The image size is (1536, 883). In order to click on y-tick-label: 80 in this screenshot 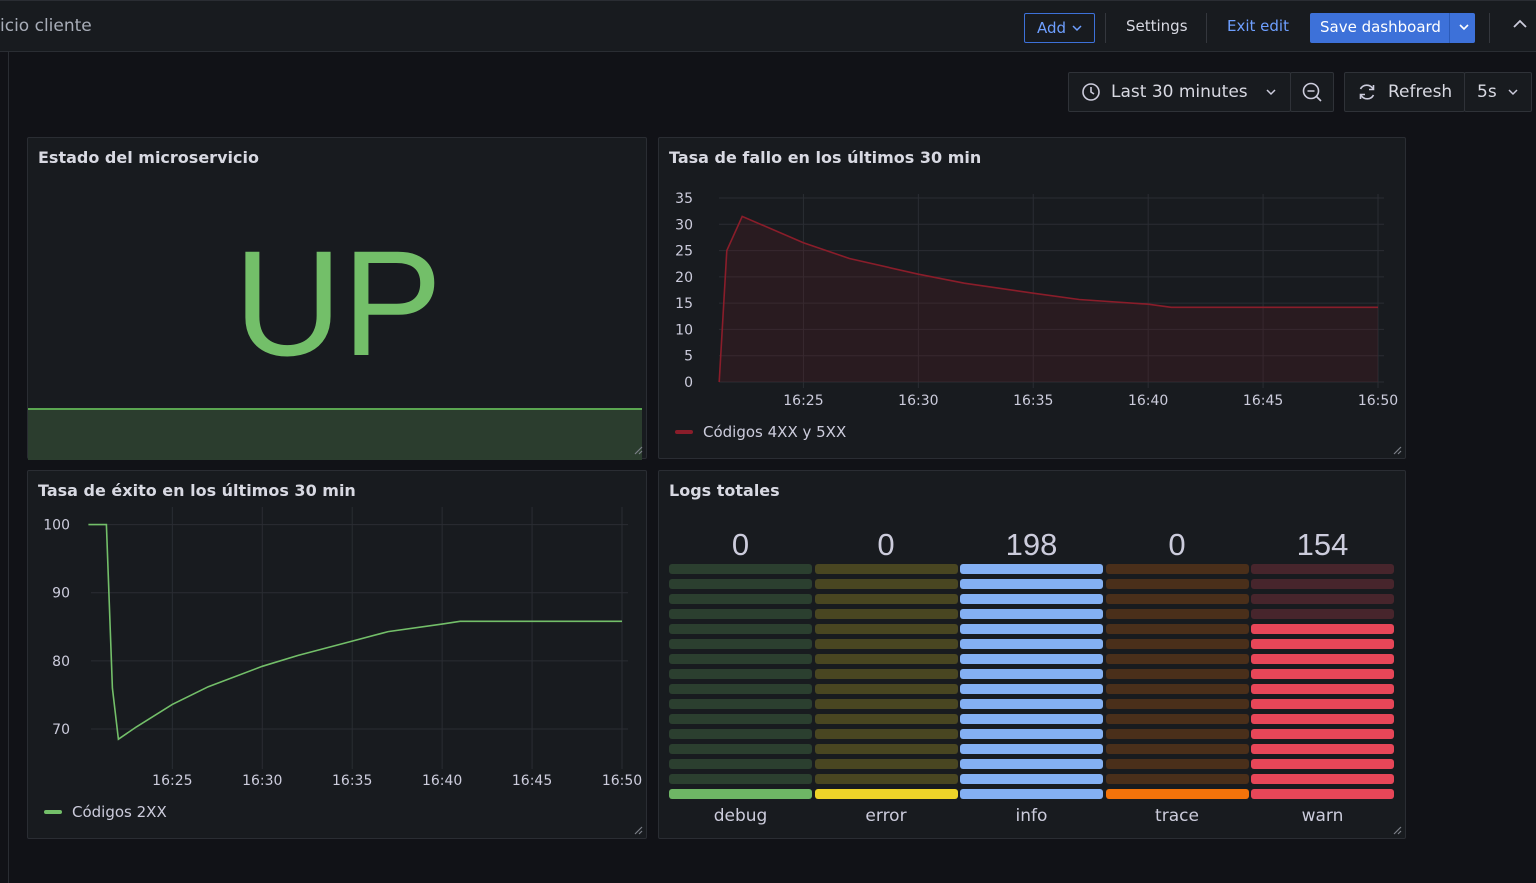, I will do `click(61, 662)`.